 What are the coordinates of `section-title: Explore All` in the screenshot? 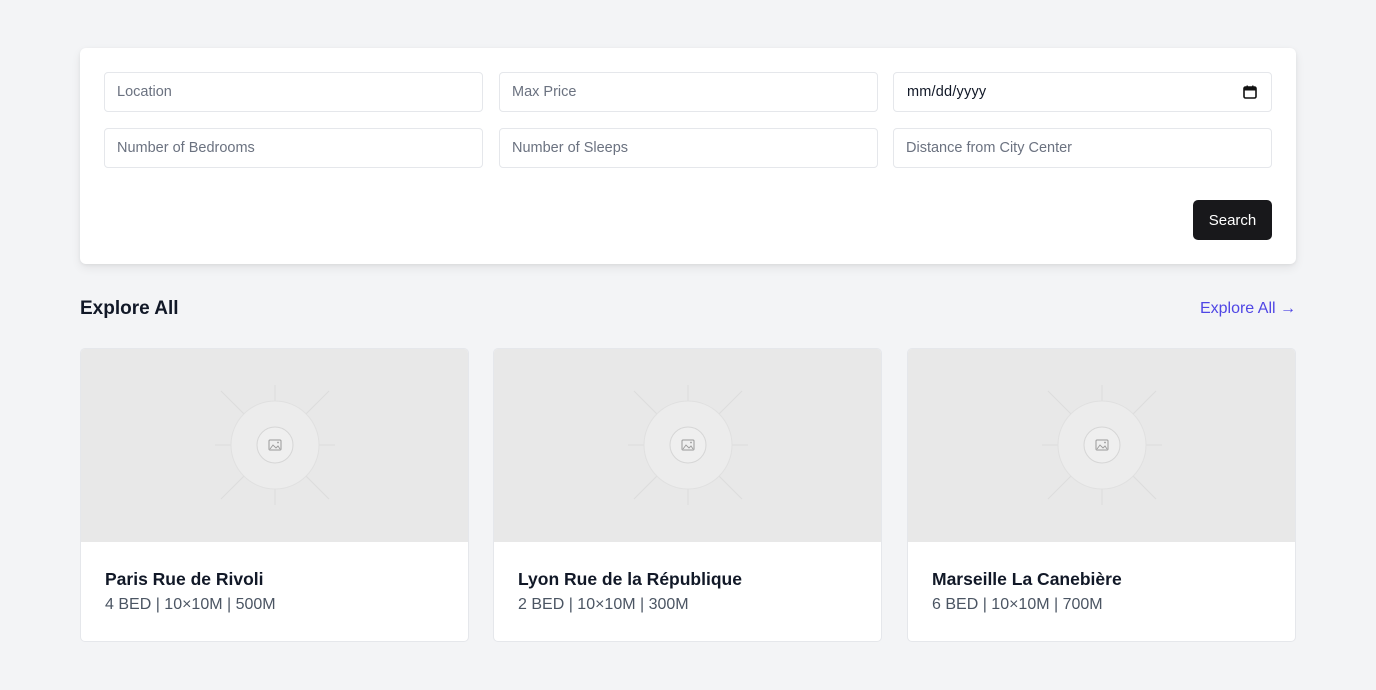 It's located at (129, 308).